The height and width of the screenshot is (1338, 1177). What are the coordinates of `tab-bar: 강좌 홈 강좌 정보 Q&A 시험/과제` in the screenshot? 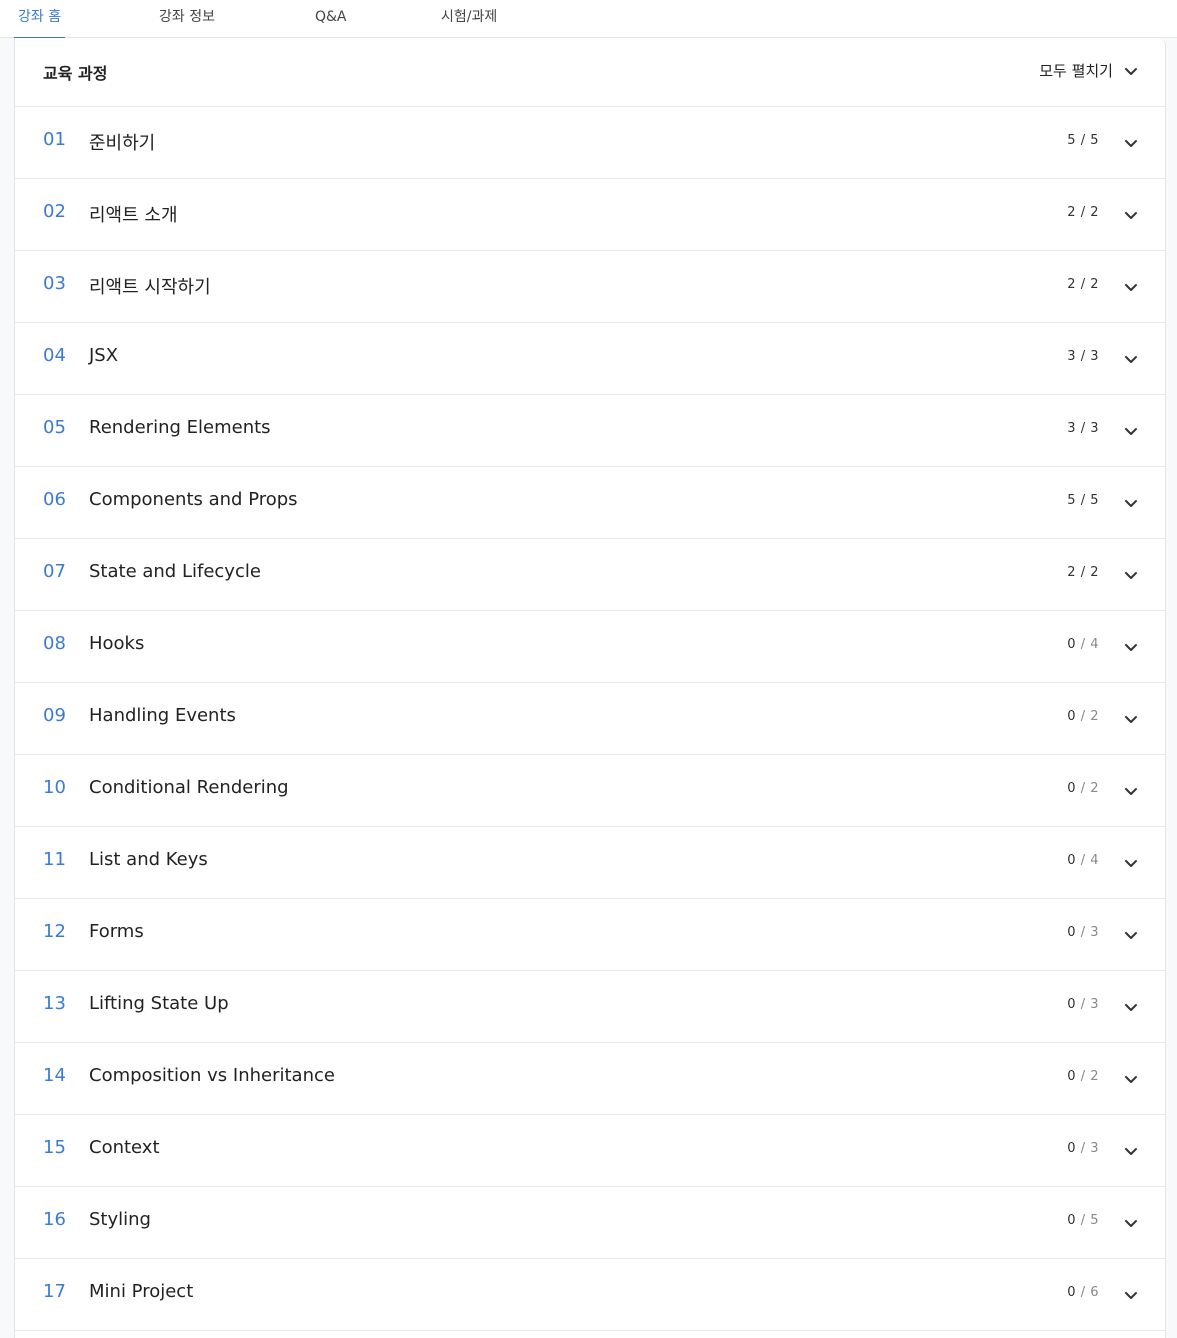 It's located at (588, 19).